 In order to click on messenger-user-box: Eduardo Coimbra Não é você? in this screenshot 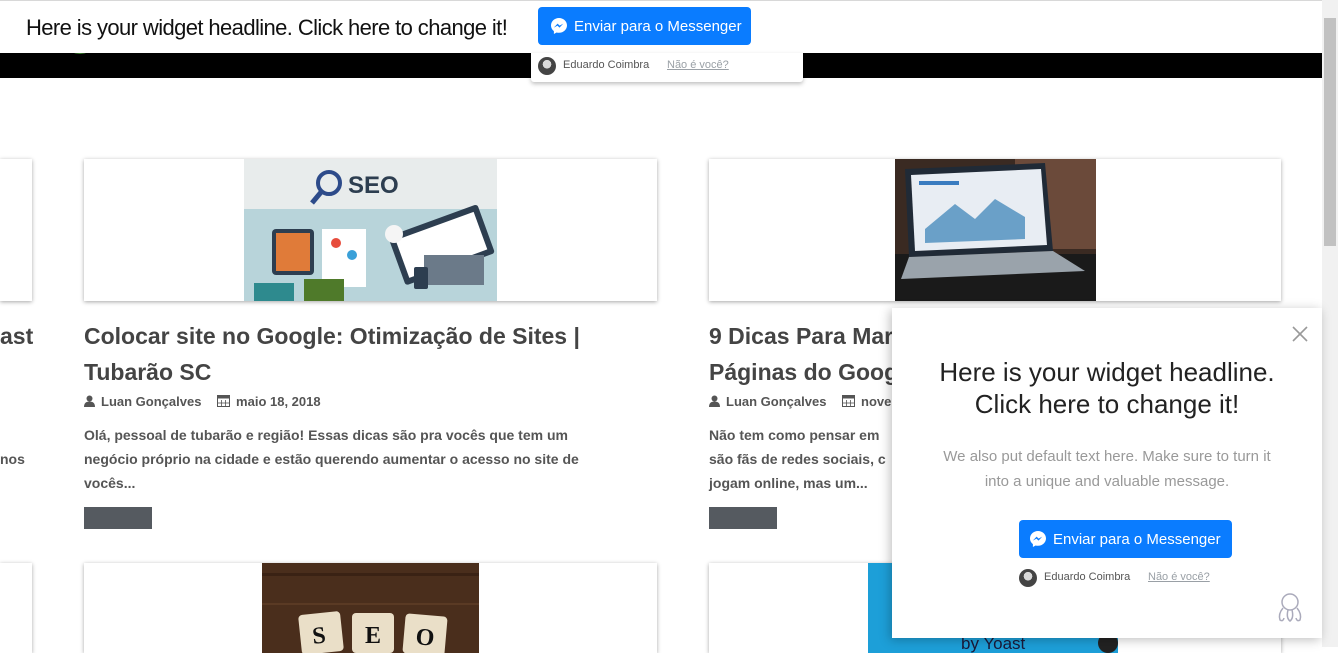, I will do `click(667, 67)`.